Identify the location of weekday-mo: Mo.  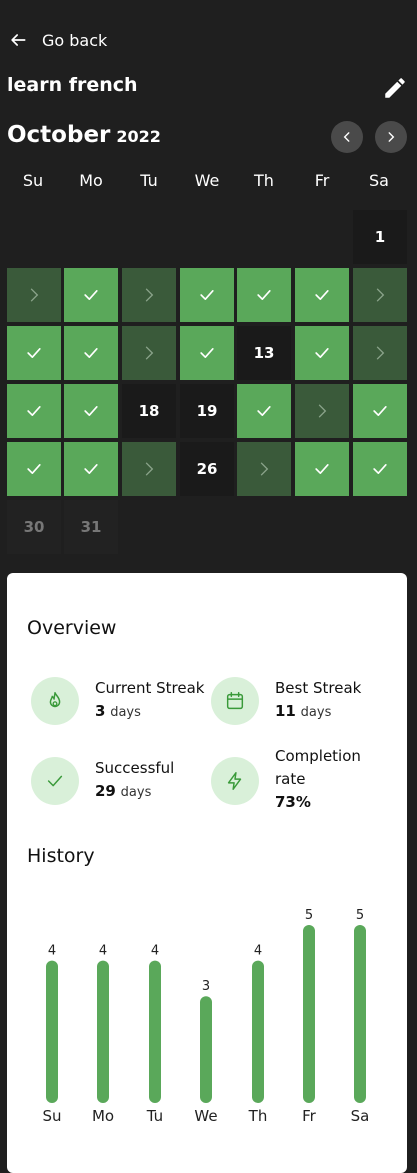
(91, 180).